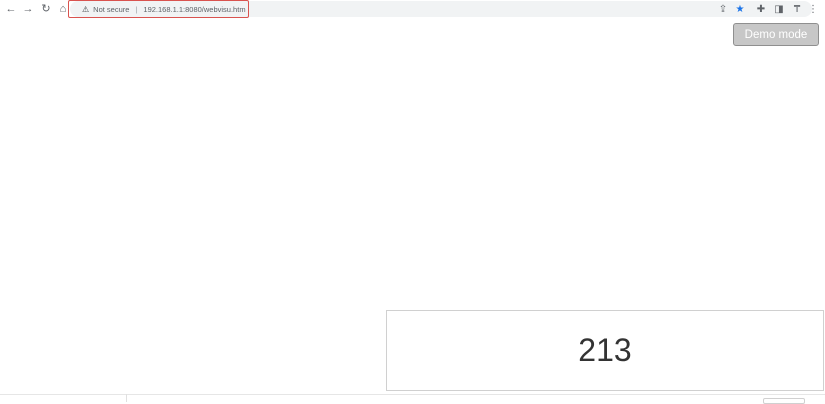  I want to click on counter-panel: 213, so click(605, 350).